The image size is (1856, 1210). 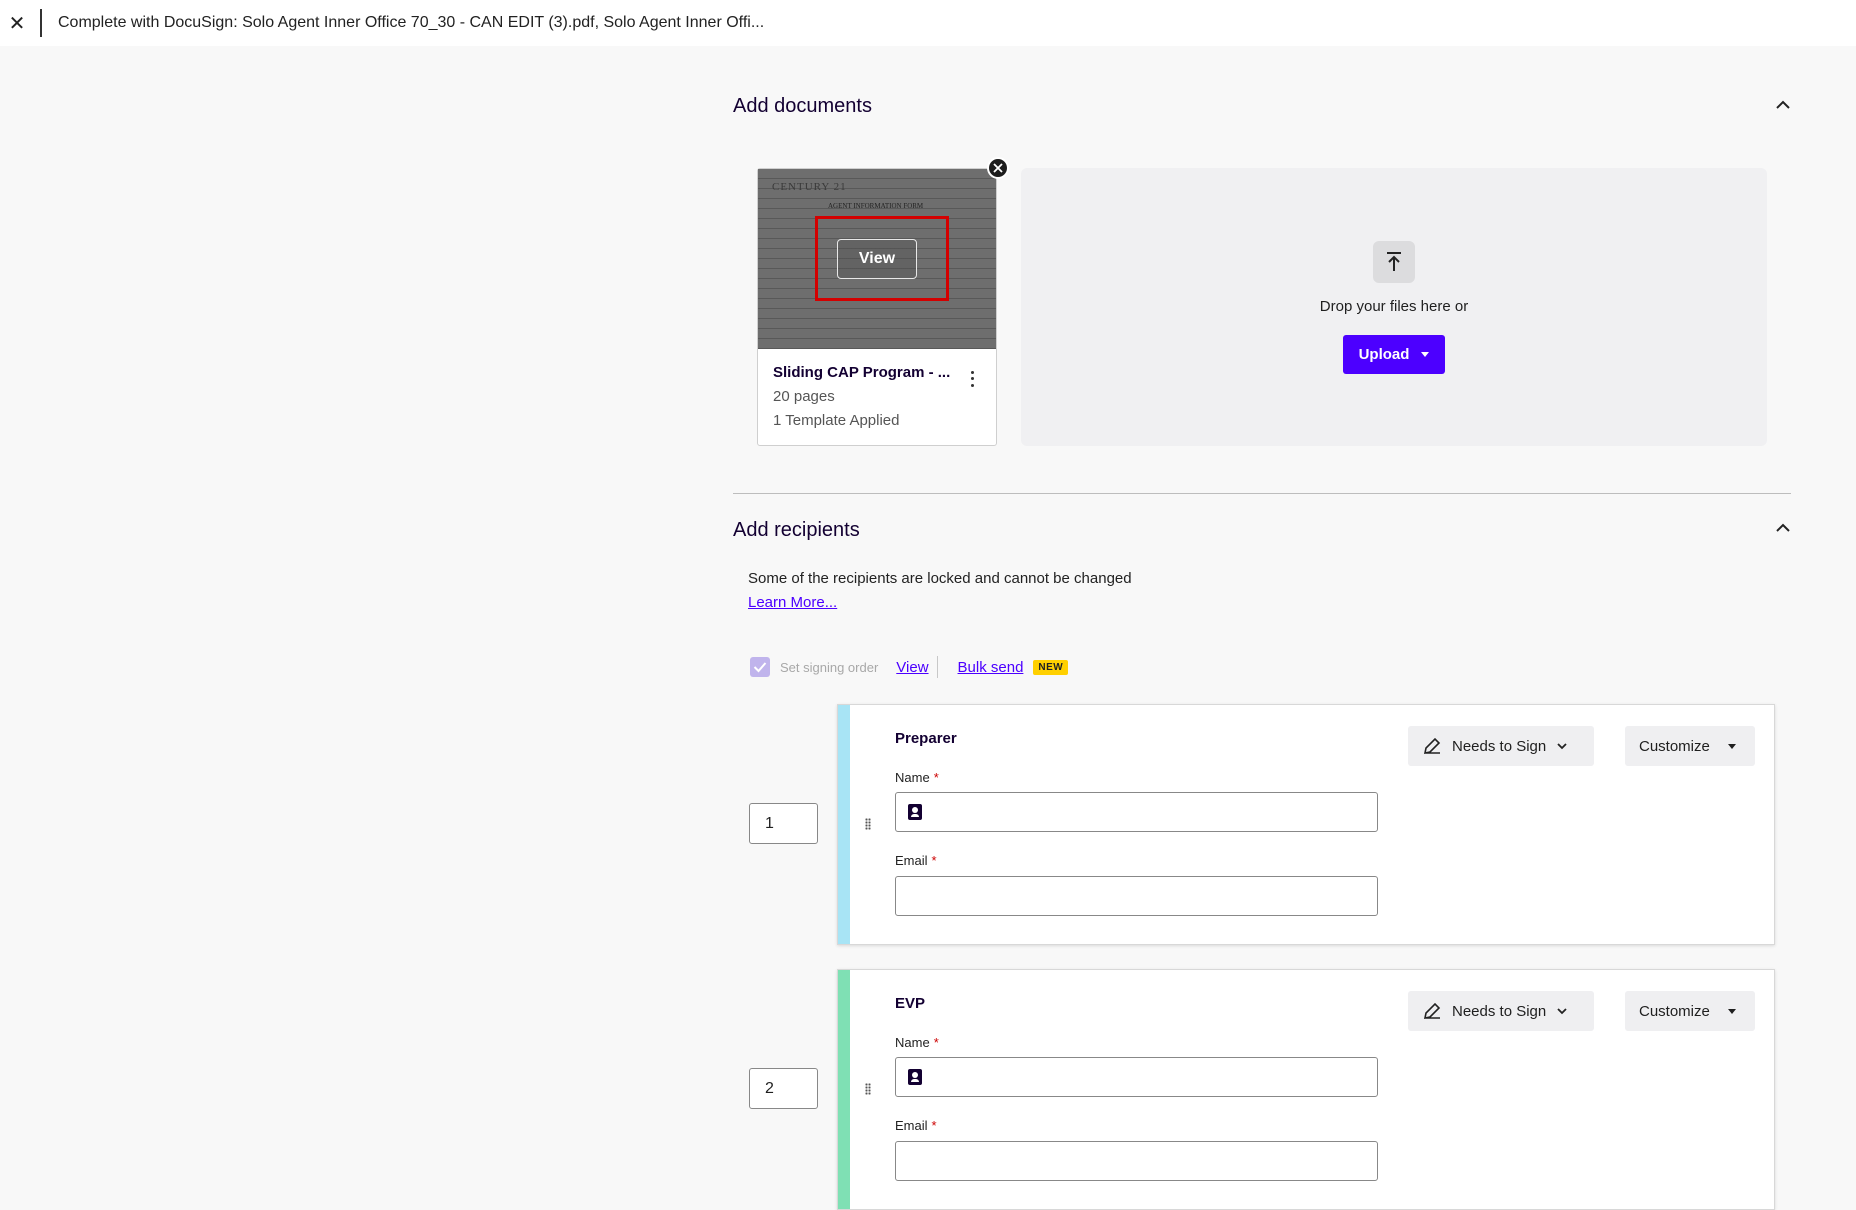 I want to click on collapse-documents-chevron-up-icon, so click(x=1783, y=105).